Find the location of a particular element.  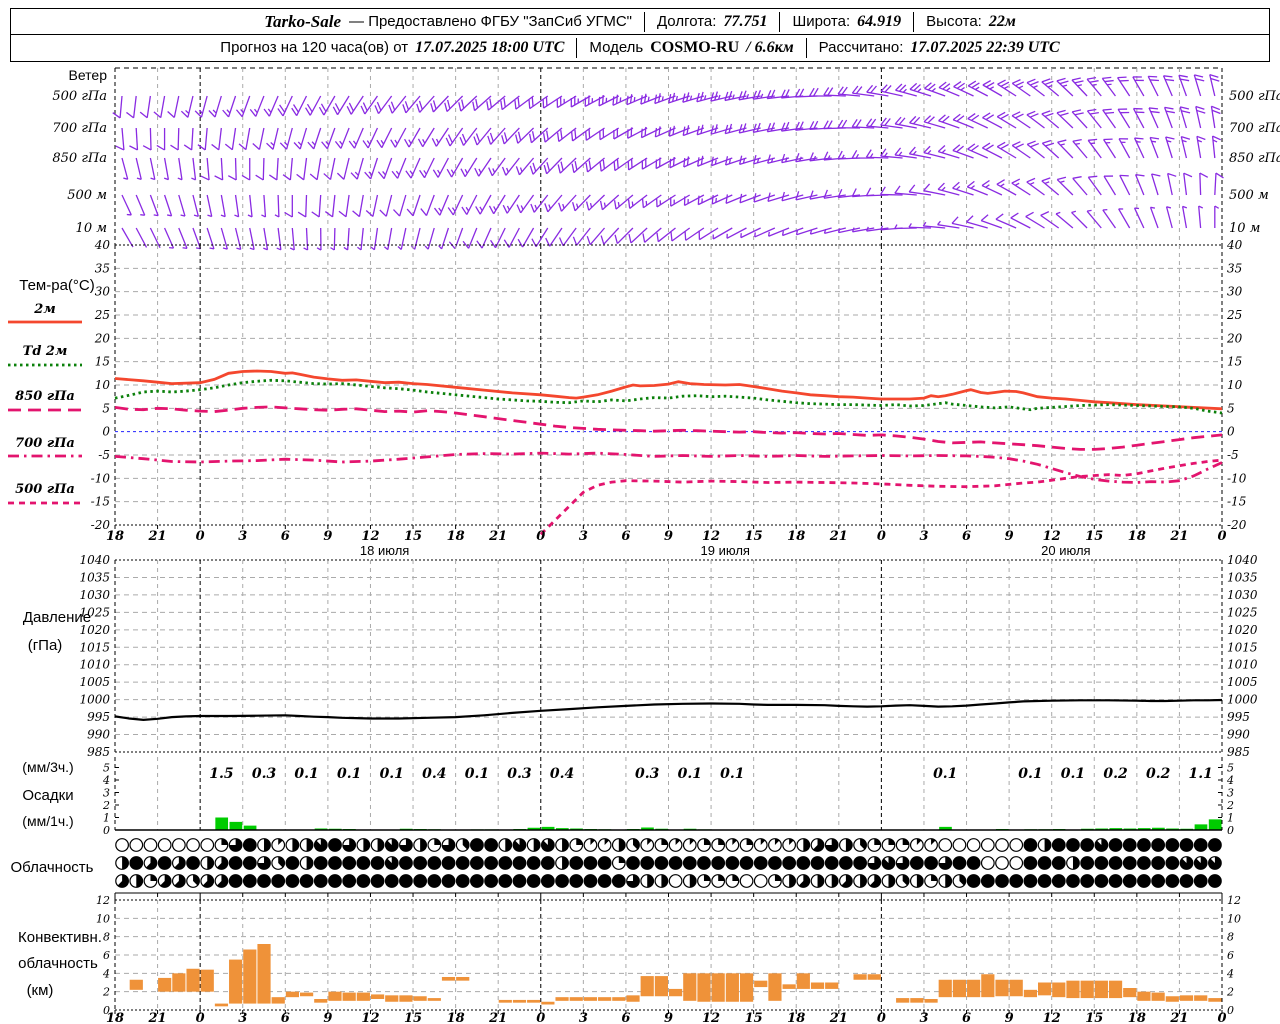

svg-text: 9 is located at coordinates (327, 1017).